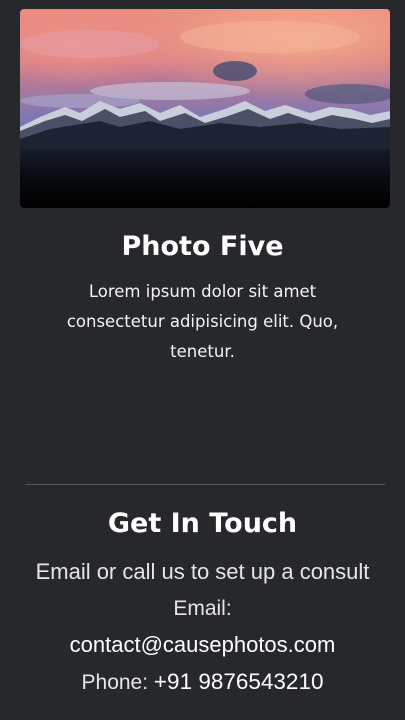  What do you see at coordinates (202, 608) in the screenshot?
I see `email-label: Email:` at bounding box center [202, 608].